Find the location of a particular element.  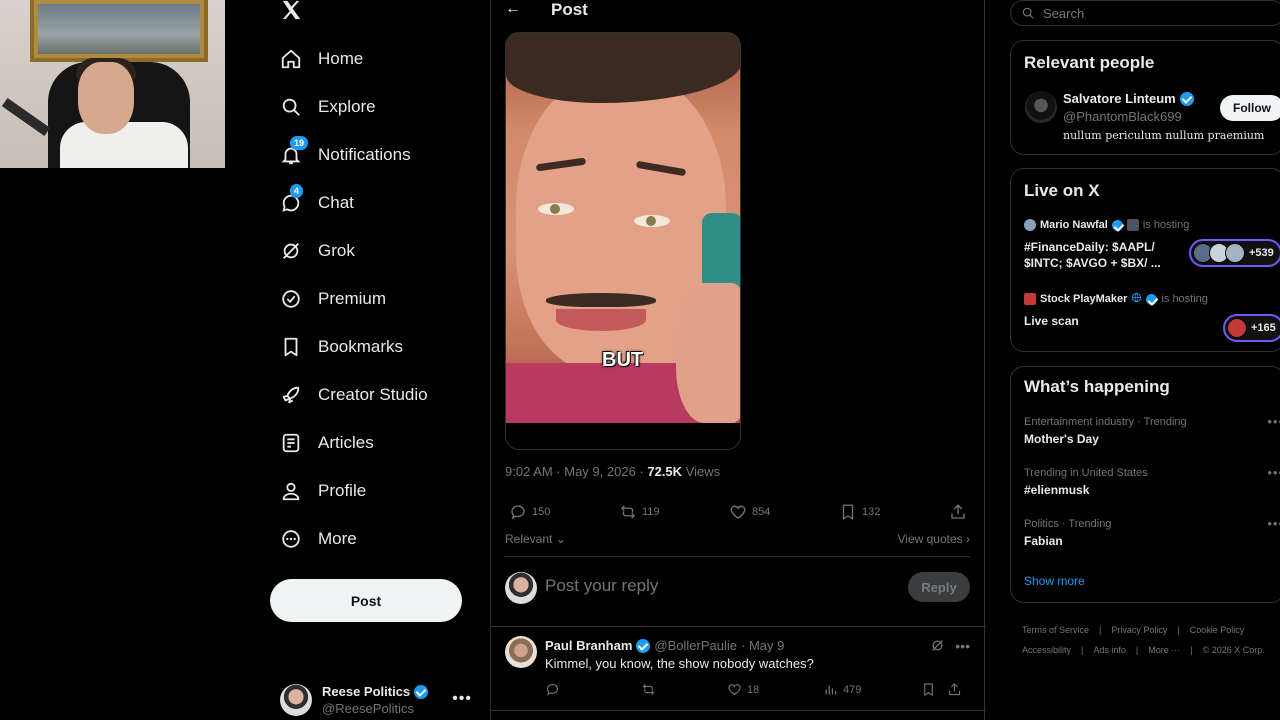

nav-item-profile: Profile is located at coordinates (323, 491).